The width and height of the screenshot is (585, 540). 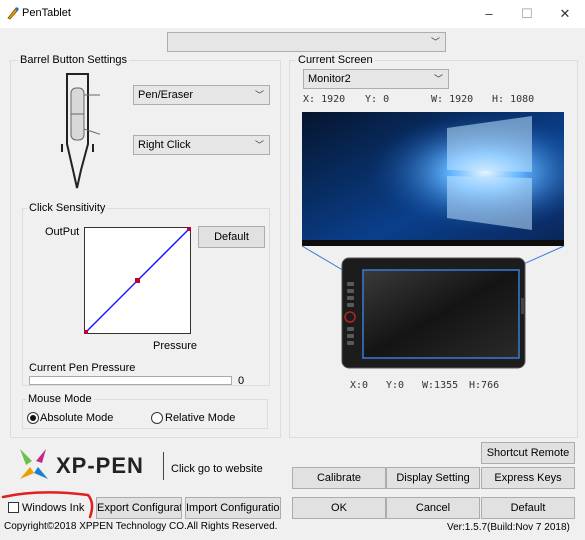 What do you see at coordinates (359, 385) in the screenshot?
I see `tablet-x-readout: X:0` at bounding box center [359, 385].